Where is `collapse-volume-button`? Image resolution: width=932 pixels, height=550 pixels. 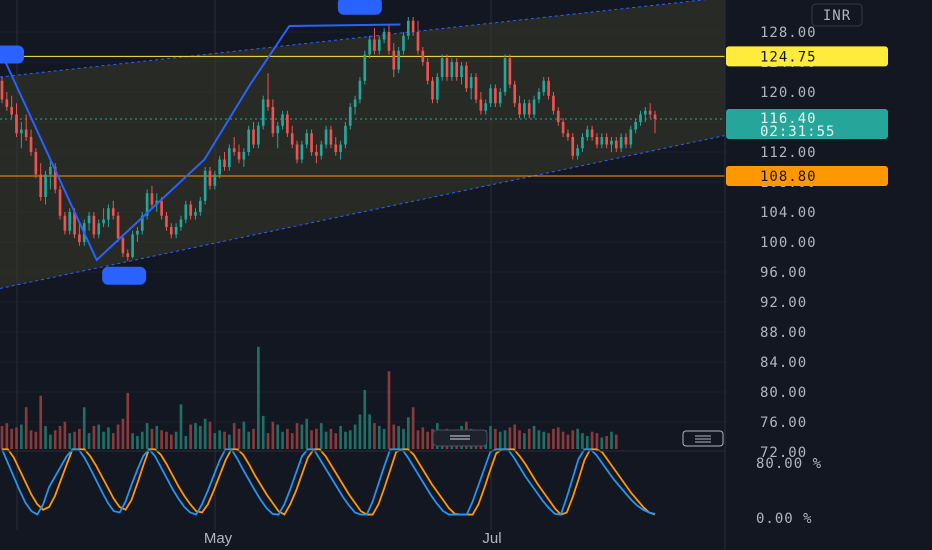 collapse-volume-button is located at coordinates (460, 438).